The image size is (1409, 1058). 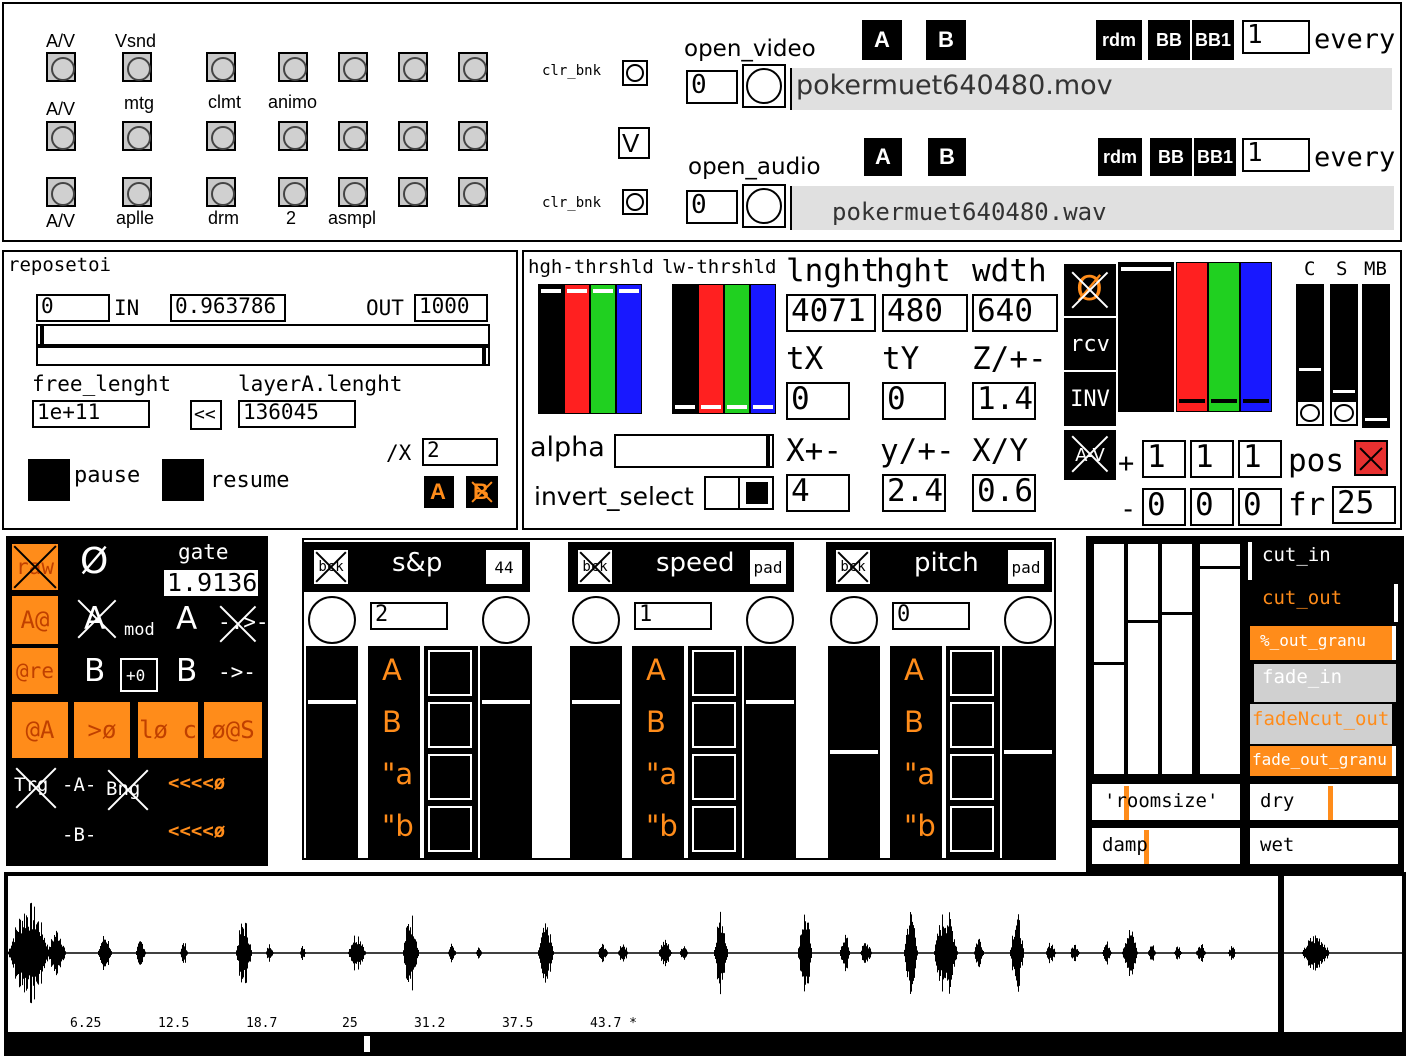 I want to click on out-number-box: 1000, so click(x=451, y=308).